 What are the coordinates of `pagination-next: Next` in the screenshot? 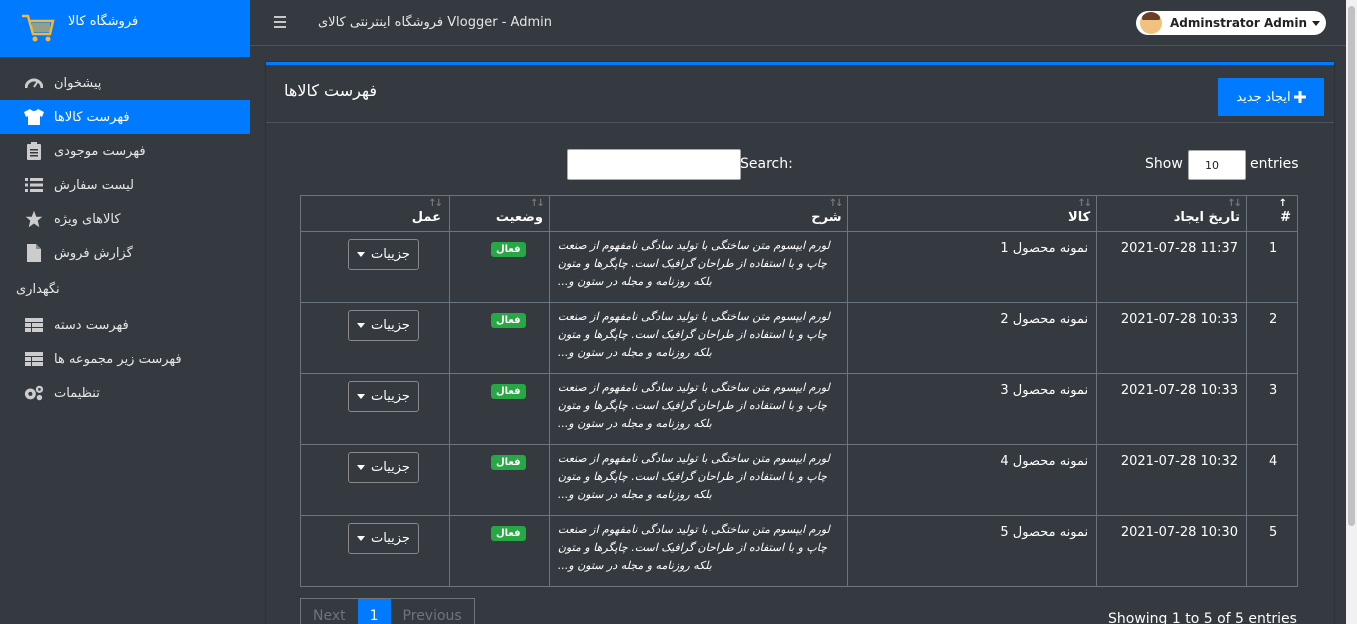 It's located at (329, 611).